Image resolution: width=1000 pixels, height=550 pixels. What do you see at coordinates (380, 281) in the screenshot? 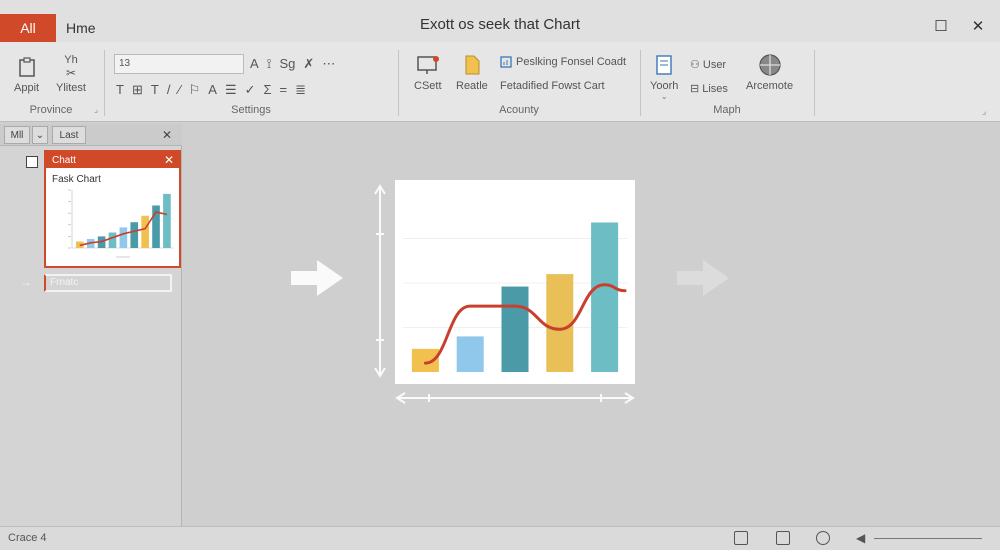
I see `vertical-dimension-line` at bounding box center [380, 281].